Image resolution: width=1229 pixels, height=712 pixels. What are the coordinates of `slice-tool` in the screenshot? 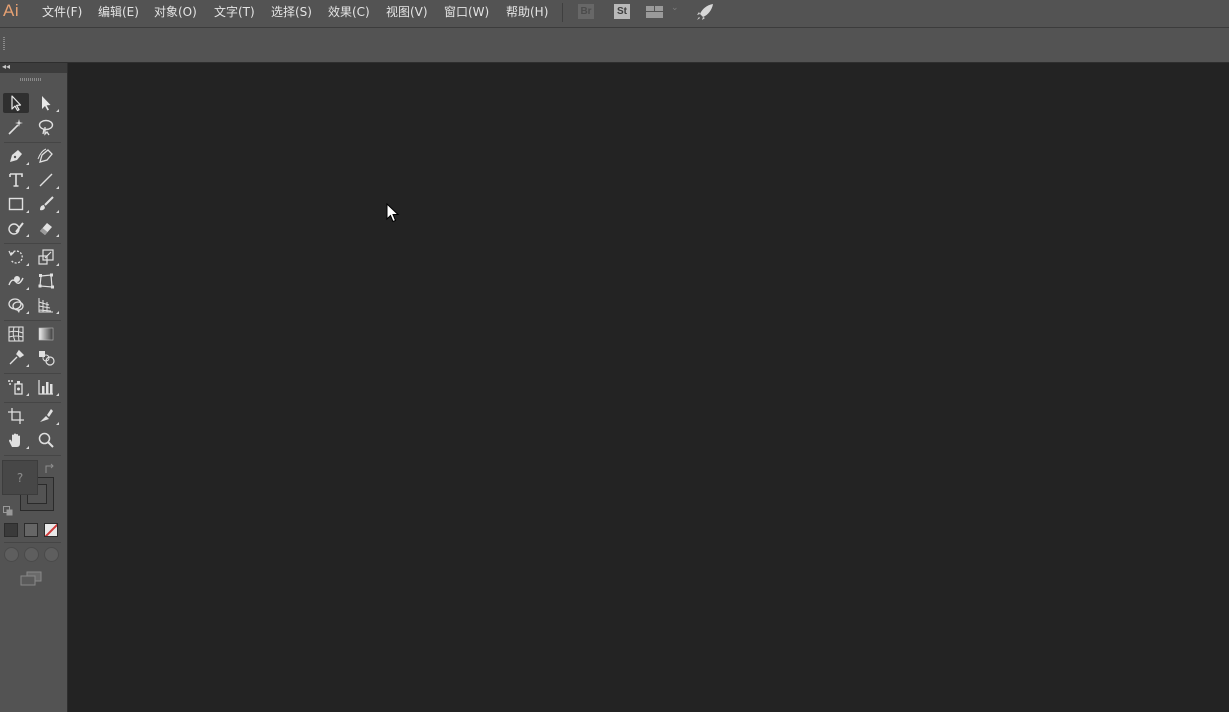 It's located at (46, 416).